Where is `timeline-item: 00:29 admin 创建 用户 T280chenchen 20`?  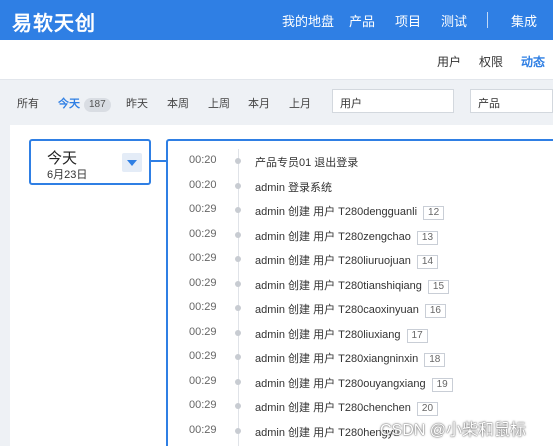 timeline-item: 00:29 admin 创建 用户 T280chenchen 20 is located at coordinates (360, 406).